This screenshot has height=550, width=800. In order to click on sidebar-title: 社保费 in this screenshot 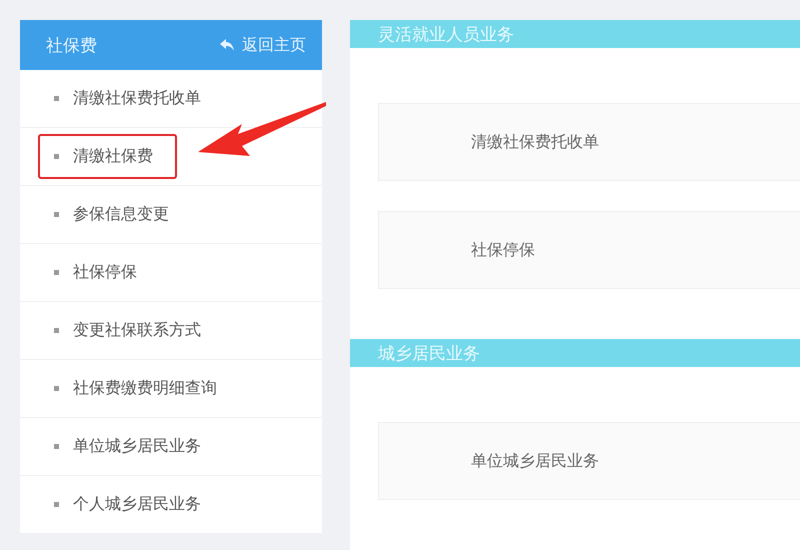, I will do `click(71, 45)`.